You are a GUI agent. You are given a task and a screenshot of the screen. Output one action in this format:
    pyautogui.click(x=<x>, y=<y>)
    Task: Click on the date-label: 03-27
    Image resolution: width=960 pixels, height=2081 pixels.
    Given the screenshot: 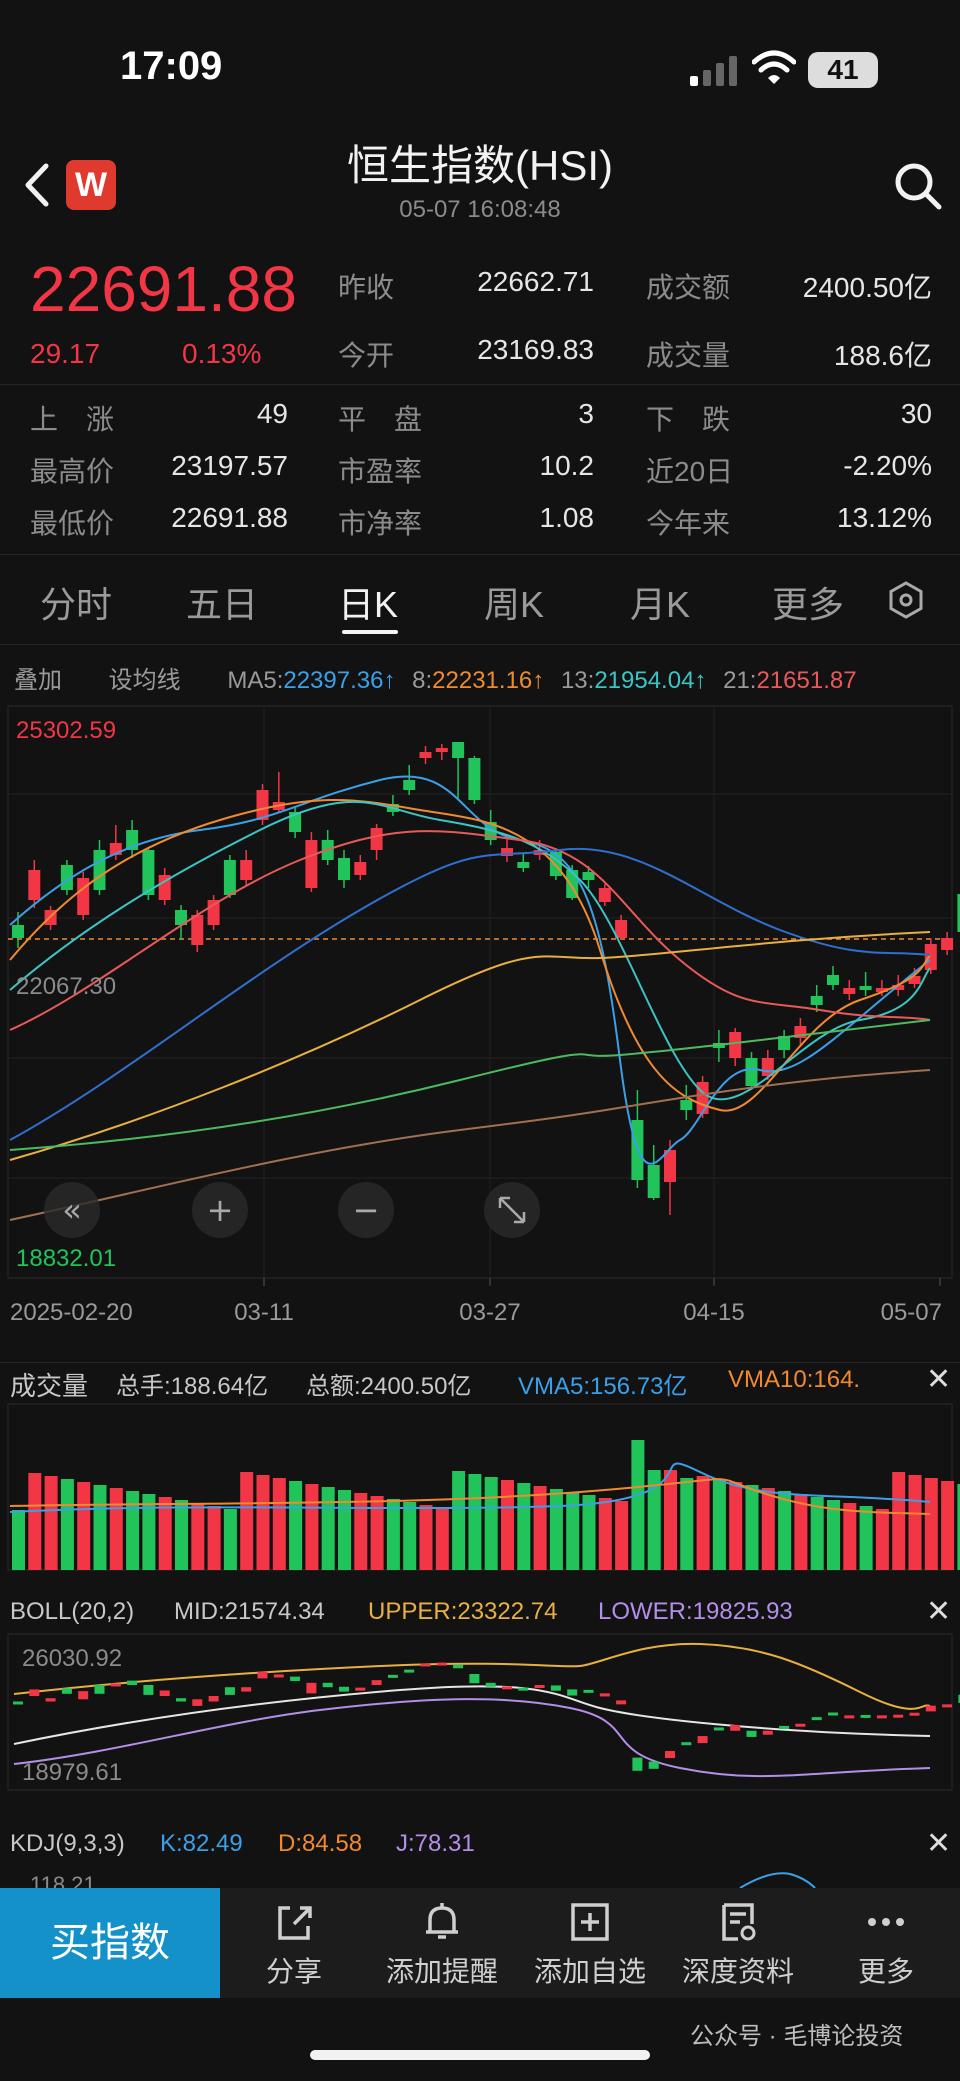 What is the action you would take?
    pyautogui.click(x=489, y=1312)
    